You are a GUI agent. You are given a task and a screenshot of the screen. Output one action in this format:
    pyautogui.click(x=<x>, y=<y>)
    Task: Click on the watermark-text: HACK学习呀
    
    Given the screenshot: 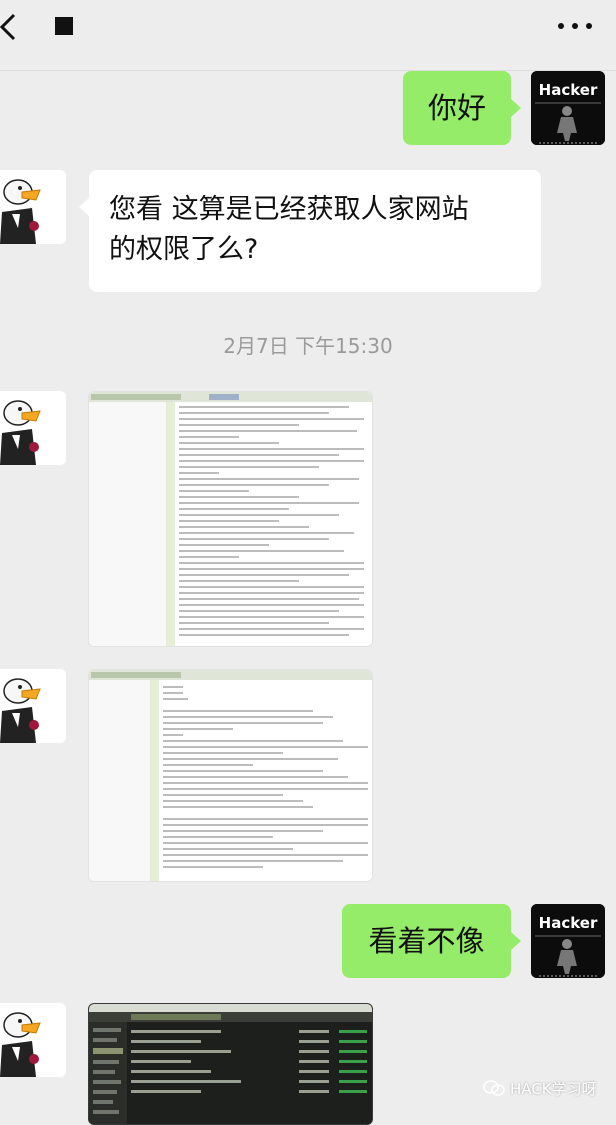 What is the action you would take?
    pyautogui.click(x=553, y=1088)
    